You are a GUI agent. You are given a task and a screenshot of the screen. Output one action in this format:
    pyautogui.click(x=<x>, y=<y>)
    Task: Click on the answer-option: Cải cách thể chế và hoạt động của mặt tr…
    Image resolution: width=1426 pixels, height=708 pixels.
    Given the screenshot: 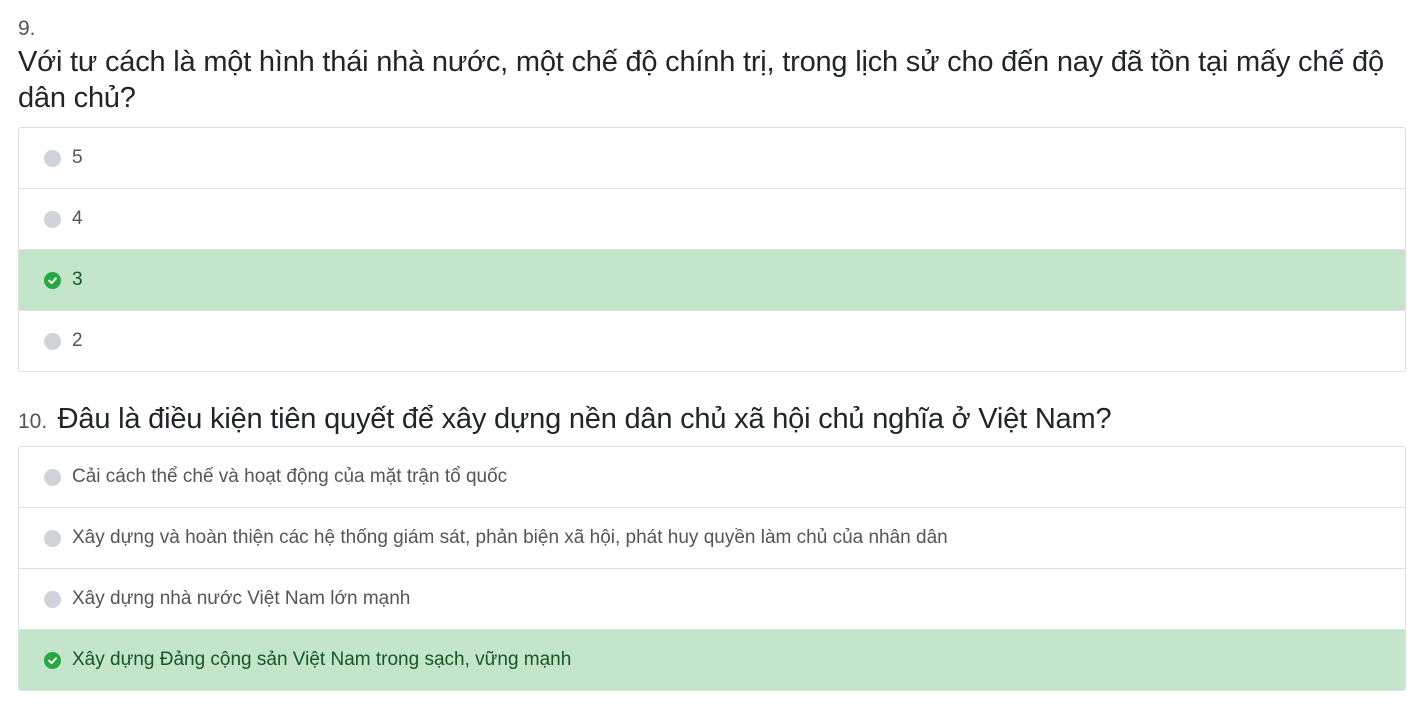 What is the action you would take?
    pyautogui.click(x=712, y=477)
    